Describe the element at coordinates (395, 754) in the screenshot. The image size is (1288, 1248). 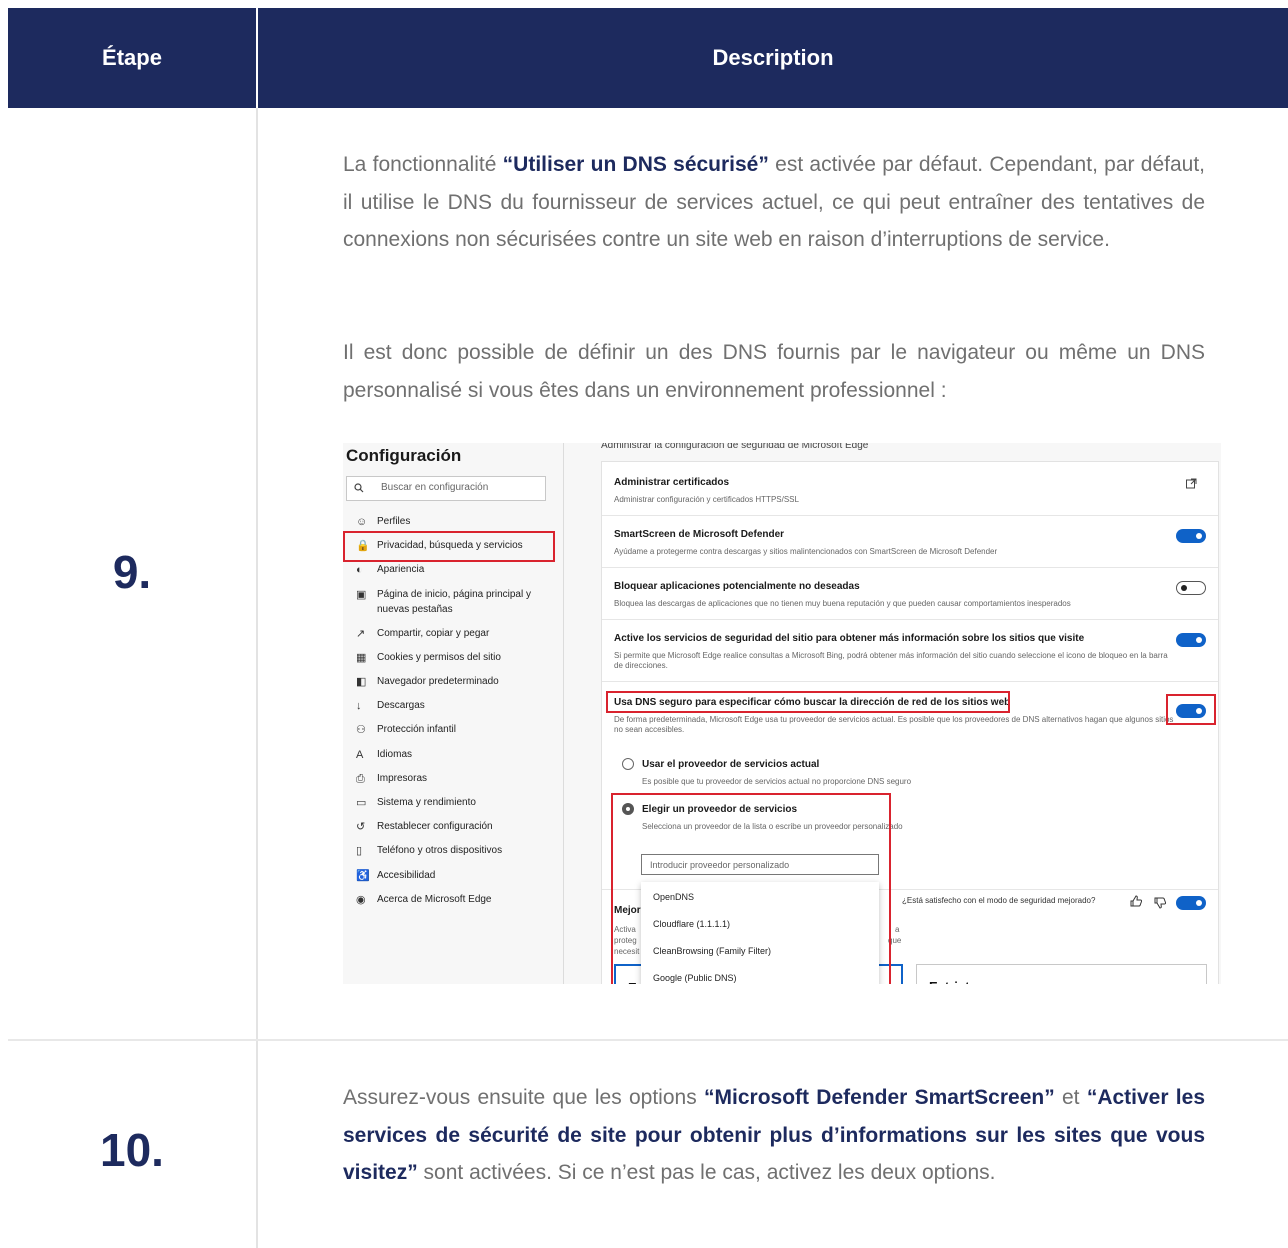
I see `sidebar-item-label: Idiomas` at that location.